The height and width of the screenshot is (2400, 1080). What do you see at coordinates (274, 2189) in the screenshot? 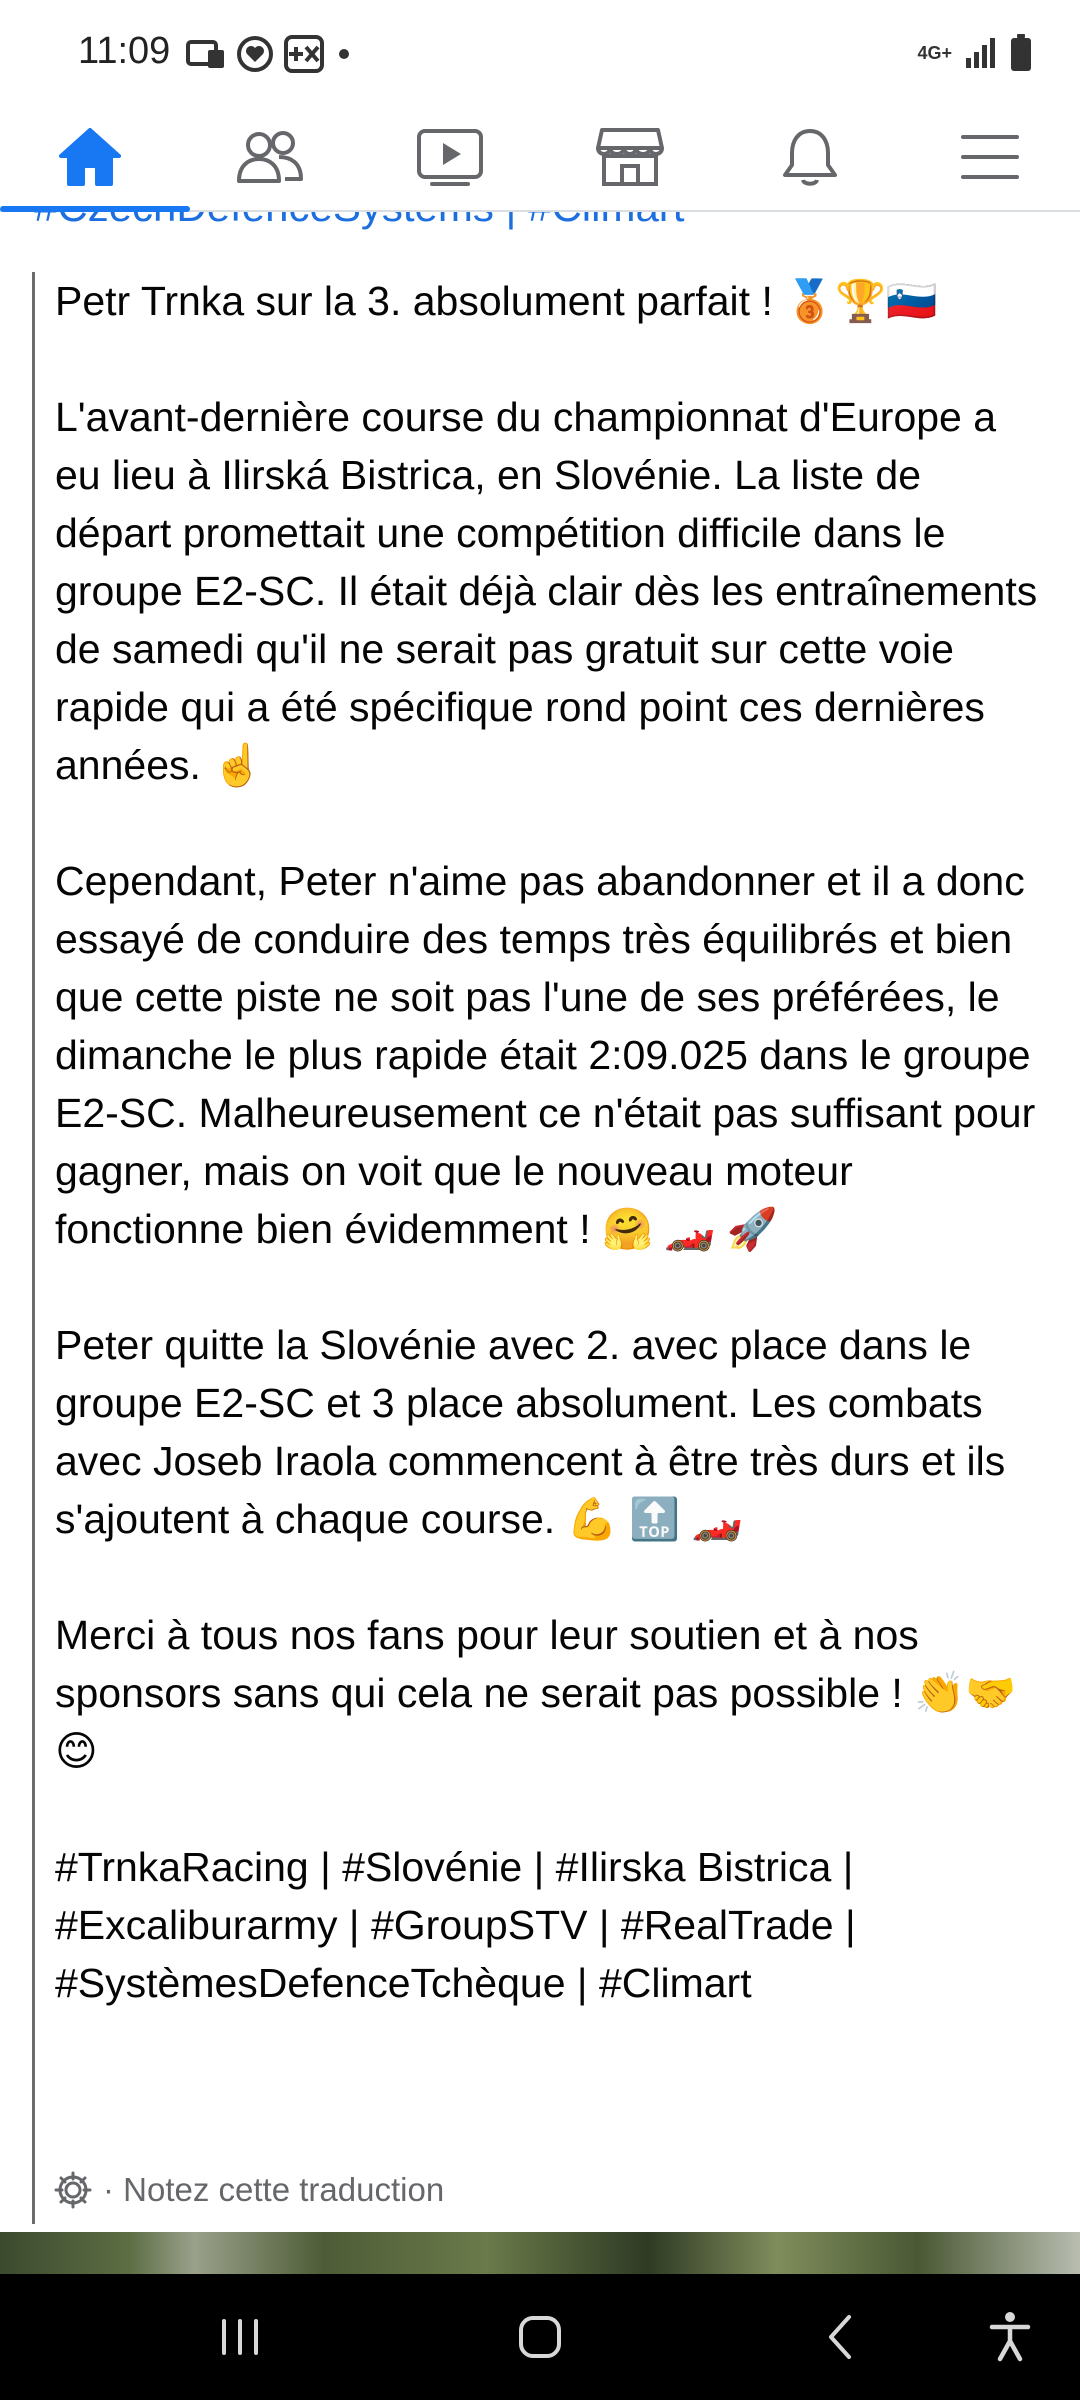
I see `rate-translation-label: · Notez cette traduction` at bounding box center [274, 2189].